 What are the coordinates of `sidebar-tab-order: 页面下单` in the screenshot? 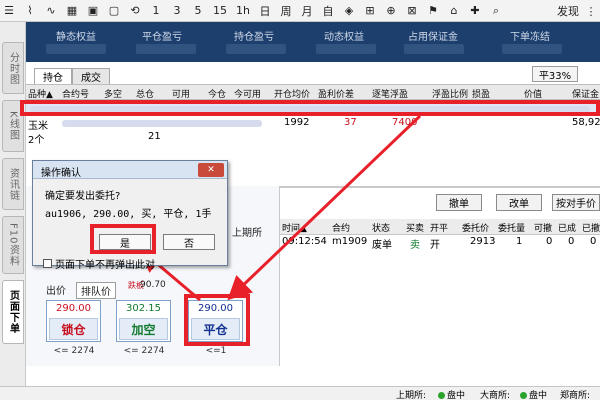 It's located at (13, 312).